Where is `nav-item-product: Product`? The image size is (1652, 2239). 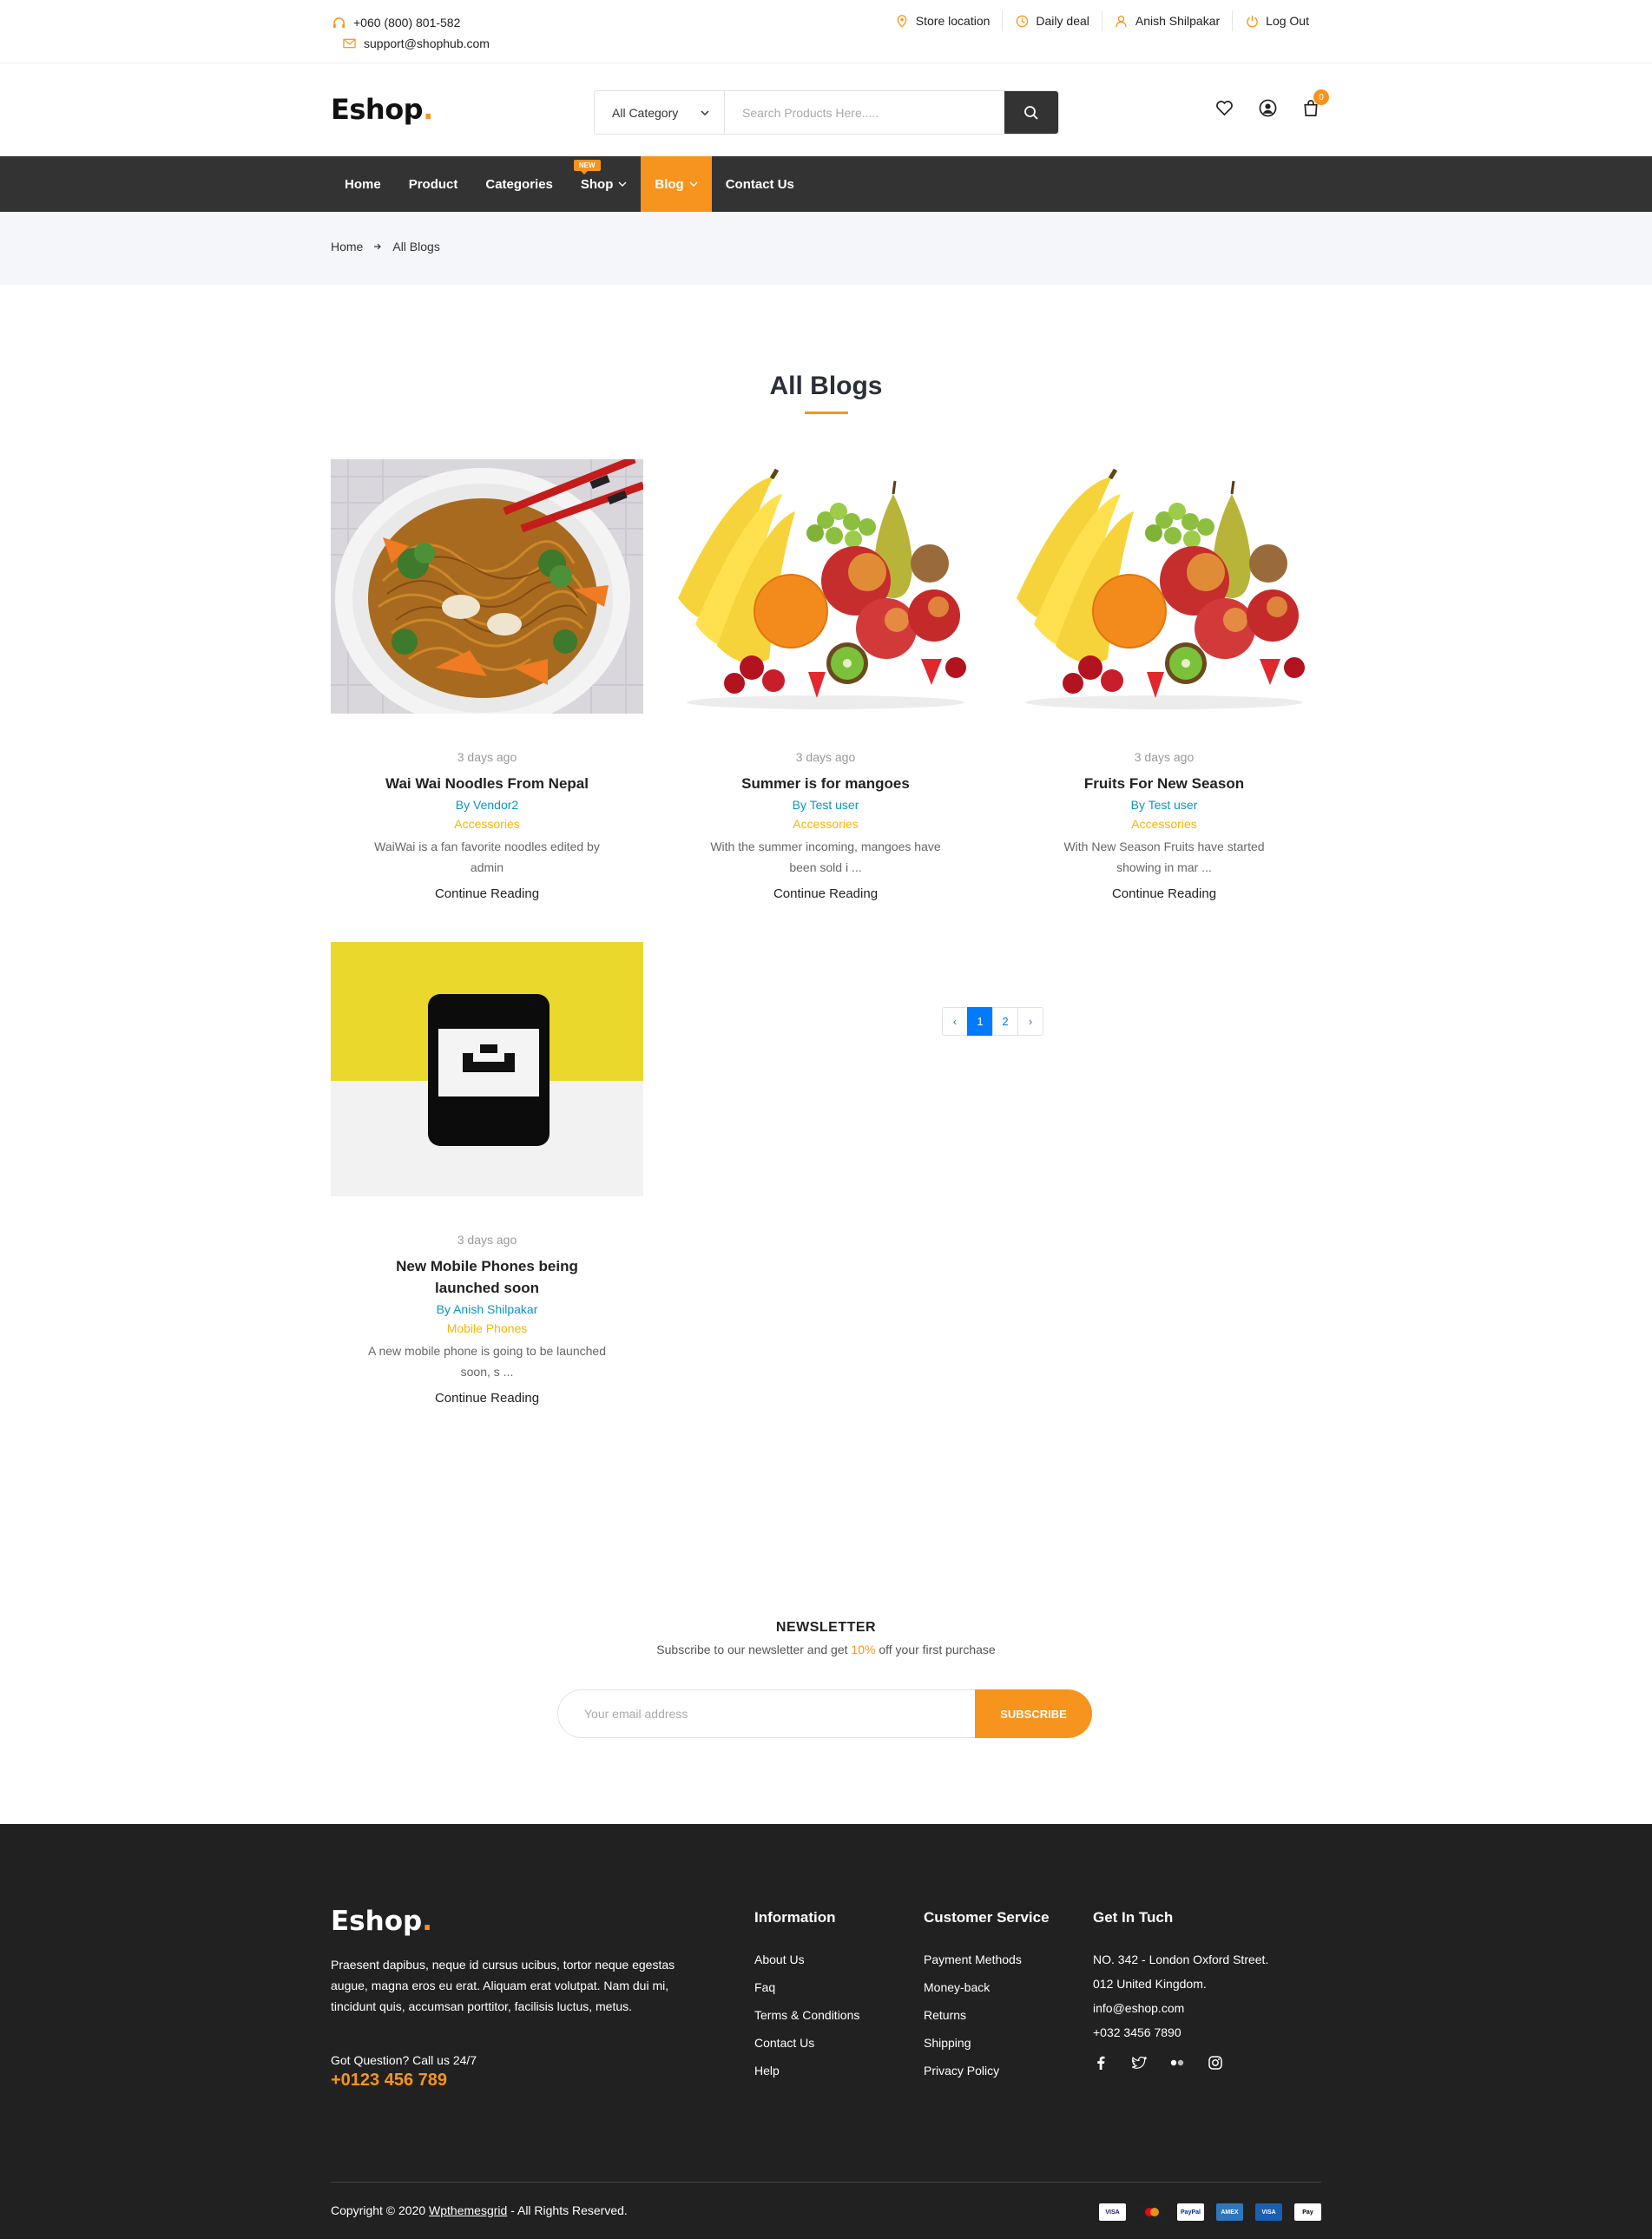 nav-item-product: Product is located at coordinates (433, 184).